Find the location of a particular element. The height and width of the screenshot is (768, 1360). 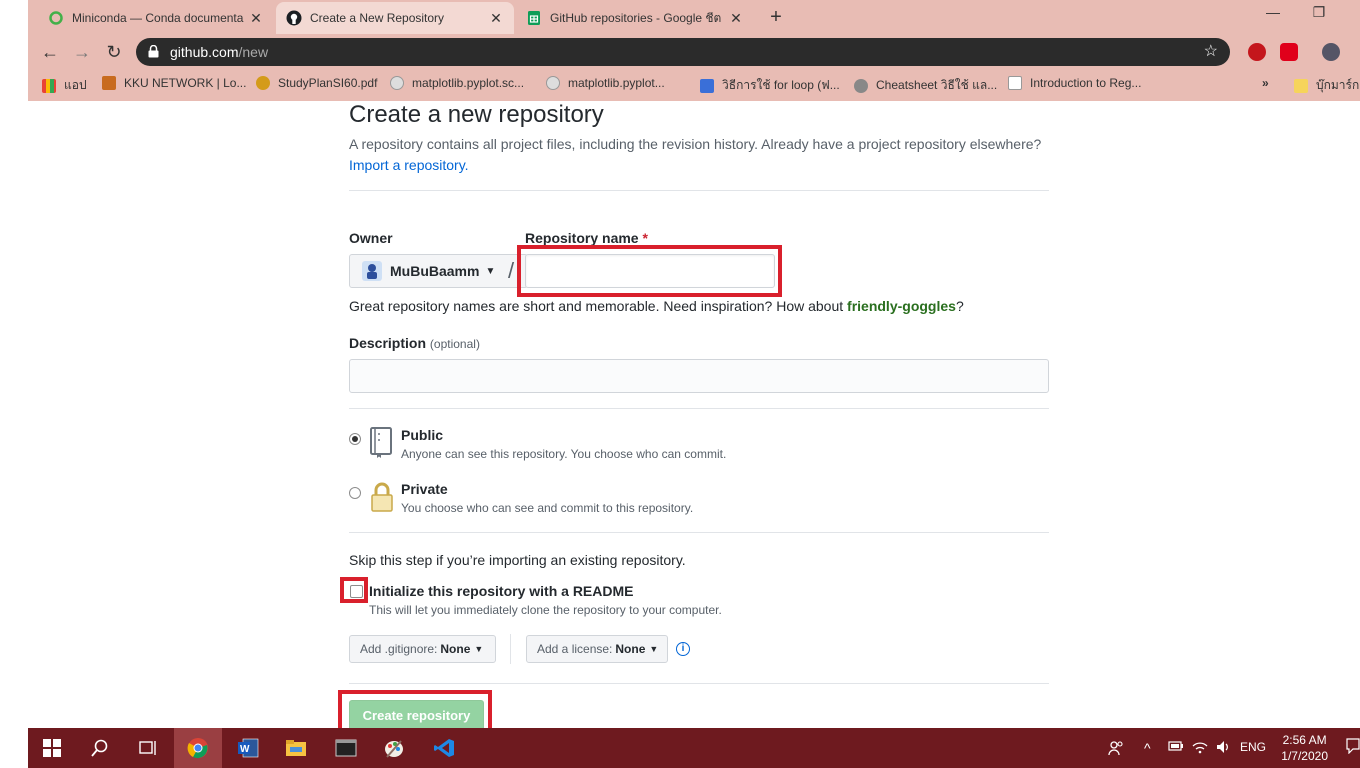

extension-icon is located at coordinates (1289, 52).